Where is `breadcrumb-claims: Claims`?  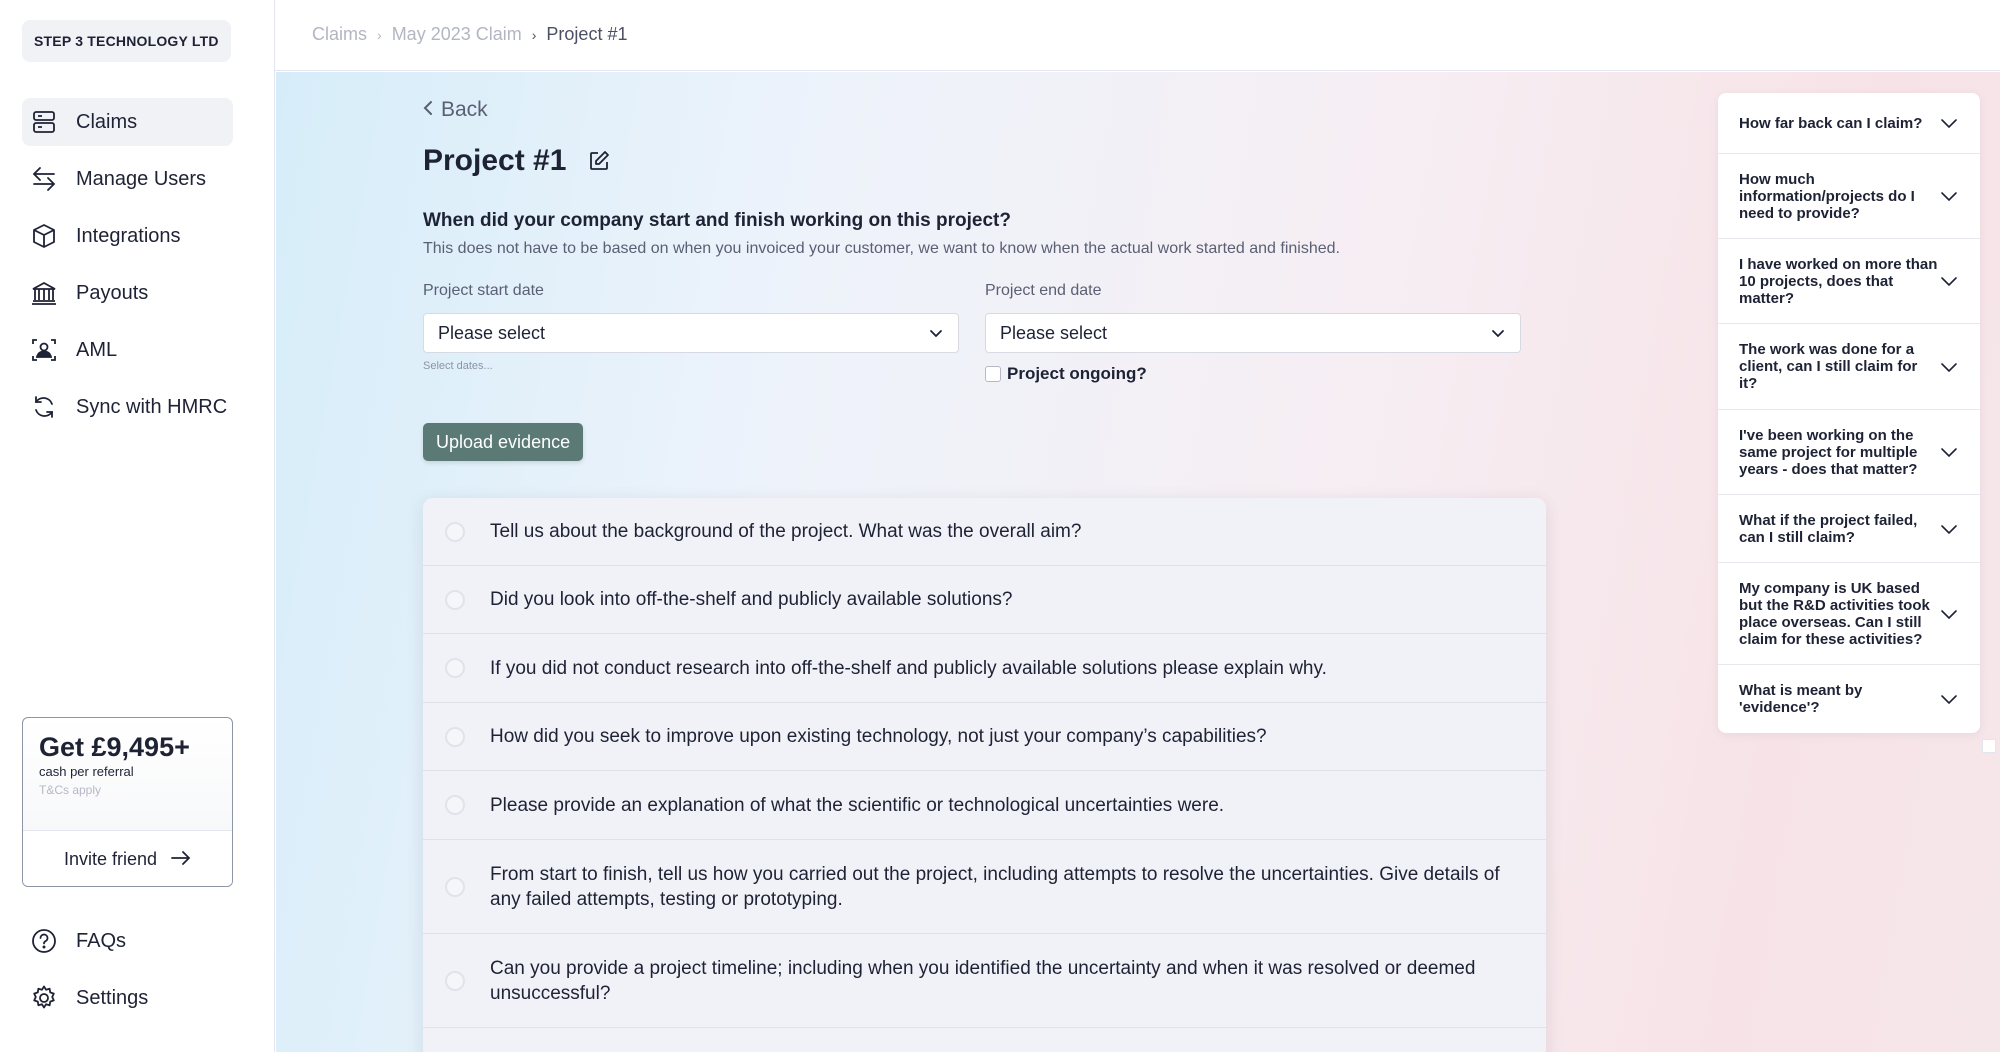 breadcrumb-claims: Claims is located at coordinates (339, 34).